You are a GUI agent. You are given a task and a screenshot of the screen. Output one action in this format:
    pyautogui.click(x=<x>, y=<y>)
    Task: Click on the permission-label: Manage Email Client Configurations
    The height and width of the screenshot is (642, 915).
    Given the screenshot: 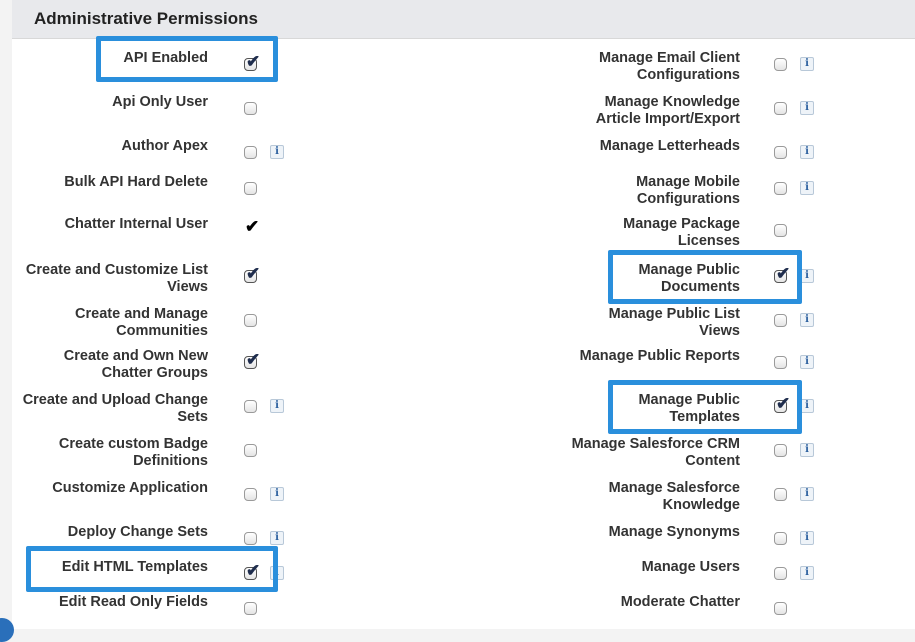 What is the action you would take?
    pyautogui.click(x=669, y=66)
    